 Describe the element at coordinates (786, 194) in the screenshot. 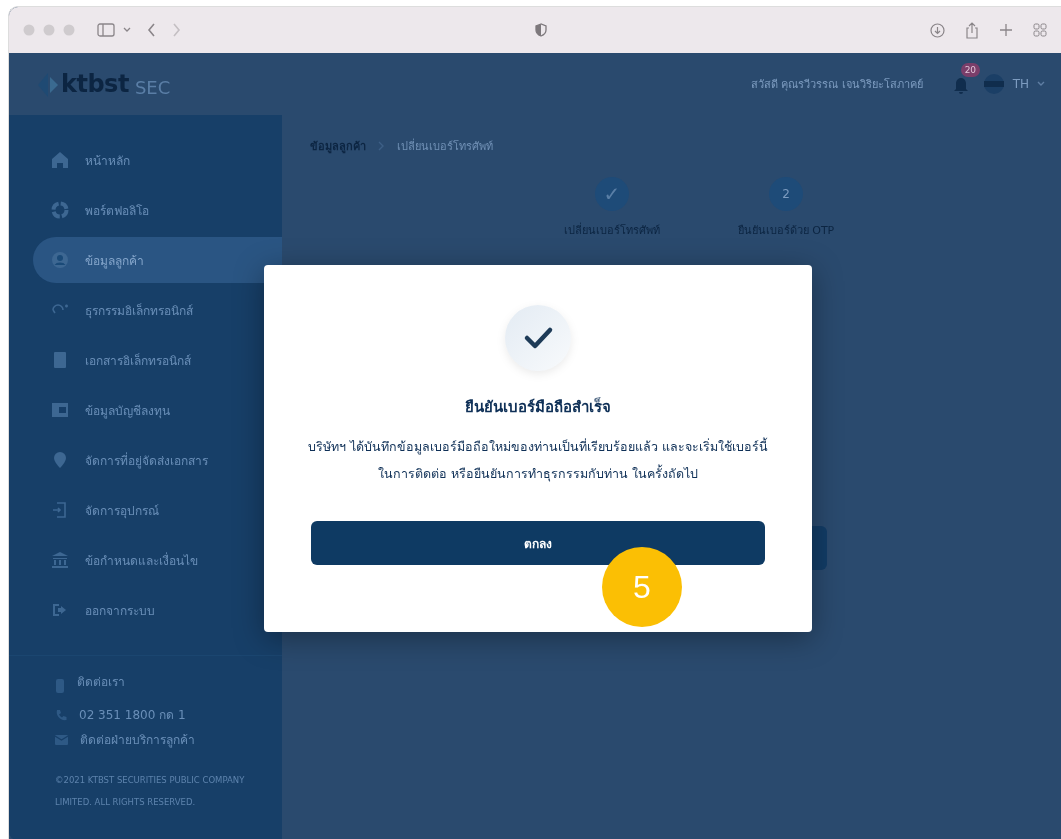

I see `step-marker: 2` at that location.